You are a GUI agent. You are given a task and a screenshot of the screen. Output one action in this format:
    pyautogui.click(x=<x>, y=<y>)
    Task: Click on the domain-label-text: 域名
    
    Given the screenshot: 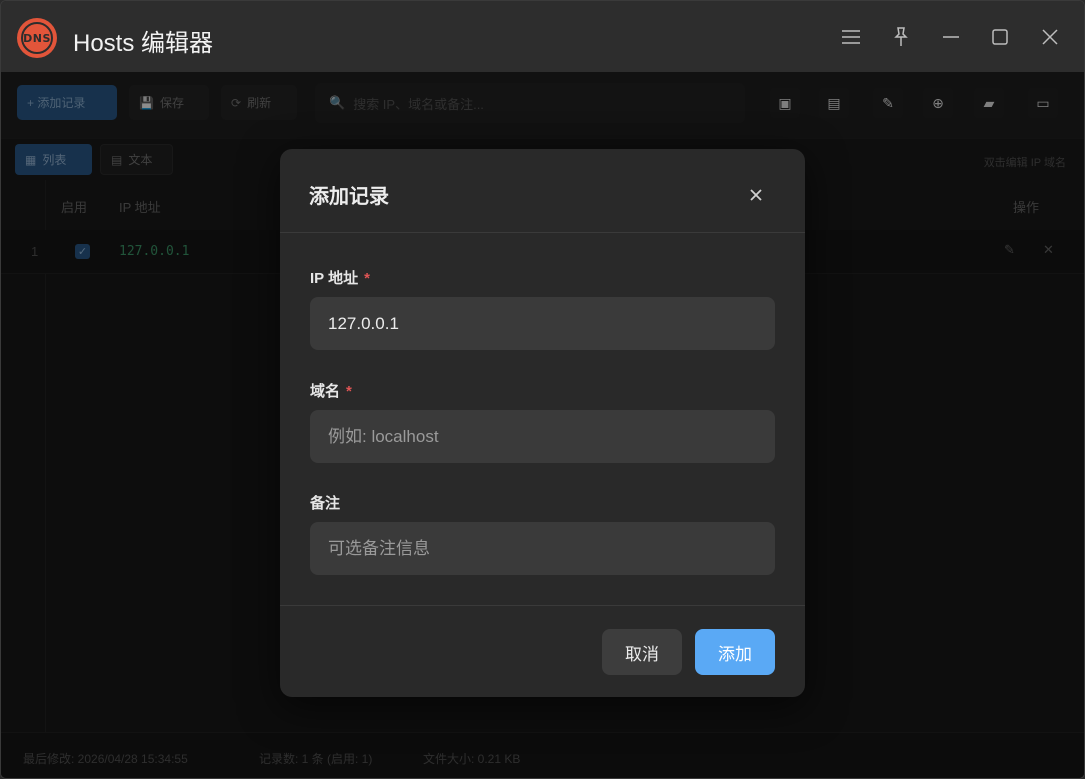 What is the action you would take?
    pyautogui.click(x=325, y=391)
    